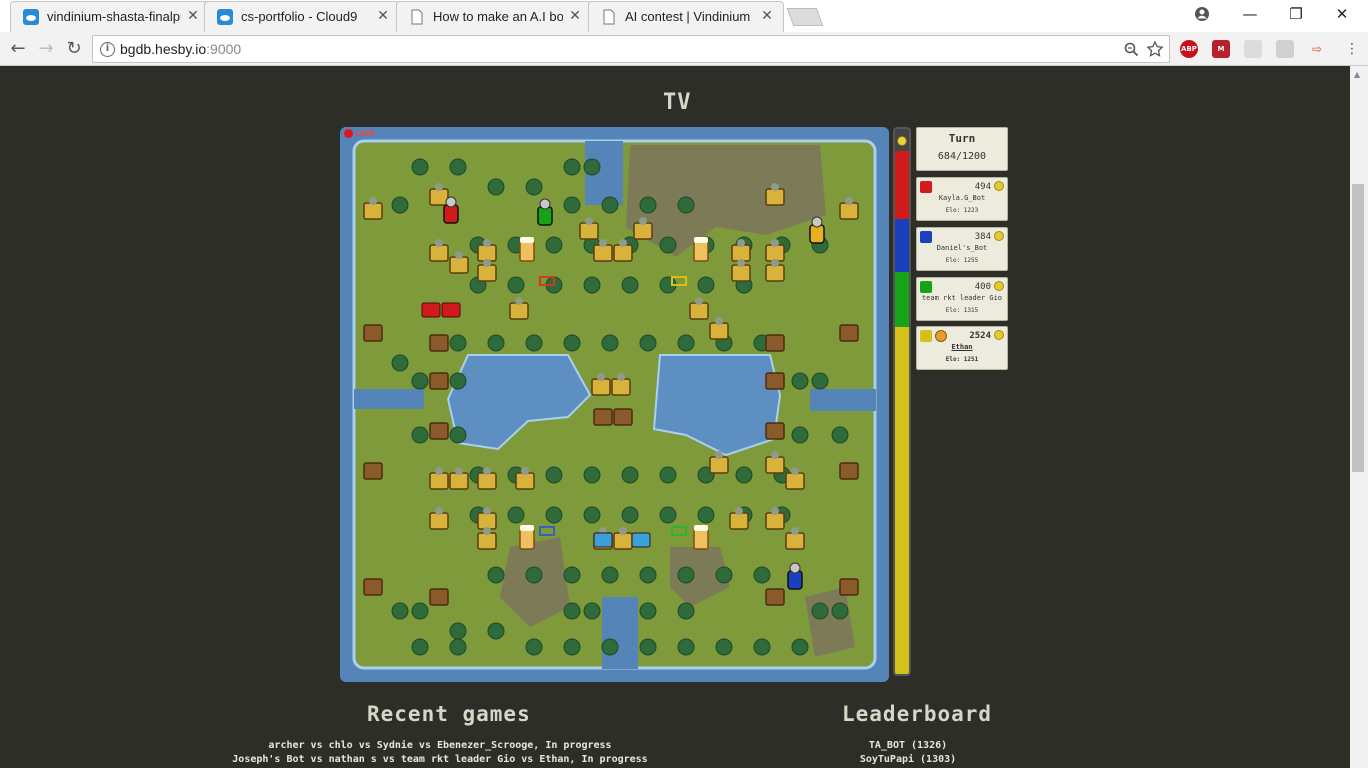 This screenshot has width=1368, height=768. I want to click on adblock-icon: ABP, so click(1189, 49).